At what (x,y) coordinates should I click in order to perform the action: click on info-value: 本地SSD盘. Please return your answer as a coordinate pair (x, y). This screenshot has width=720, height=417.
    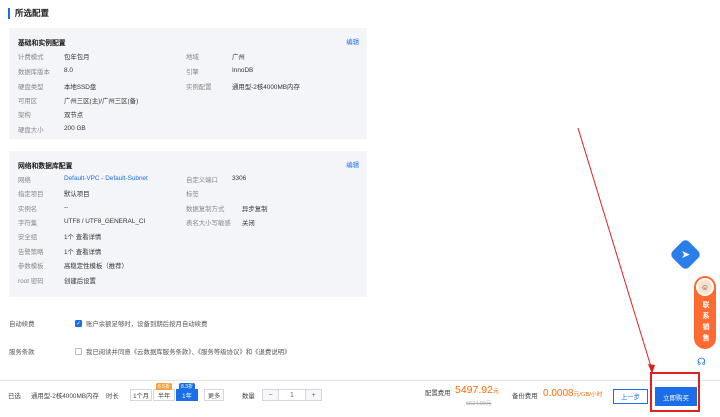
    Looking at the image, I should click on (80, 87).